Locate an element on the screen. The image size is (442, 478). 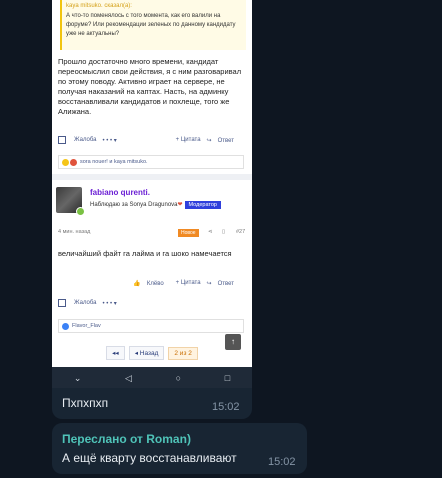
quote-author: kaya mitsuko. сказал(а): is located at coordinates (154, 6).